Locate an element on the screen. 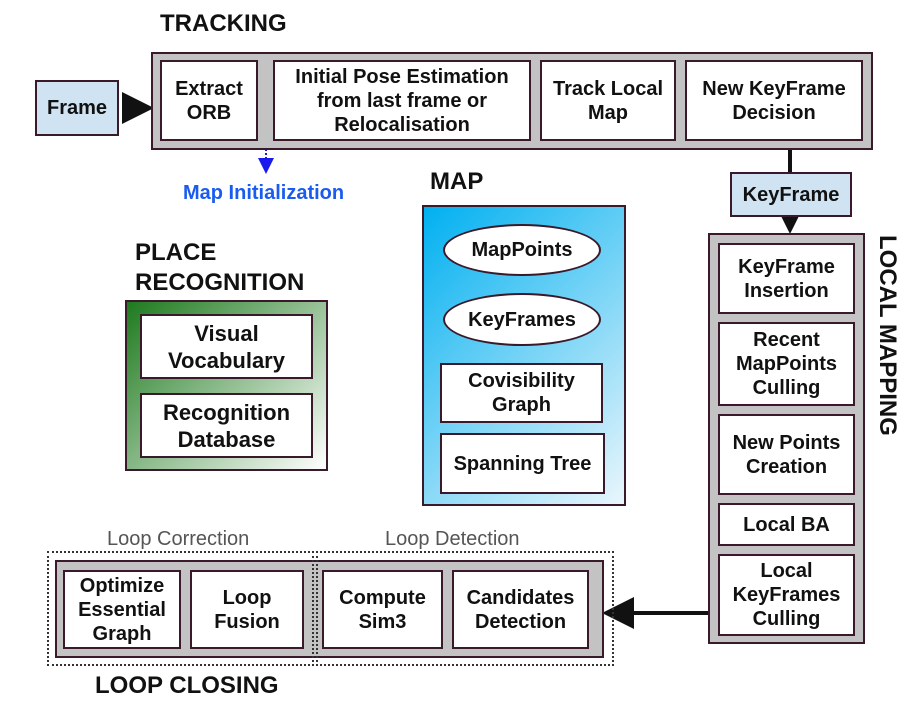 The height and width of the screenshot is (703, 916). recognition-database-box: Recognition Database is located at coordinates (226, 425).